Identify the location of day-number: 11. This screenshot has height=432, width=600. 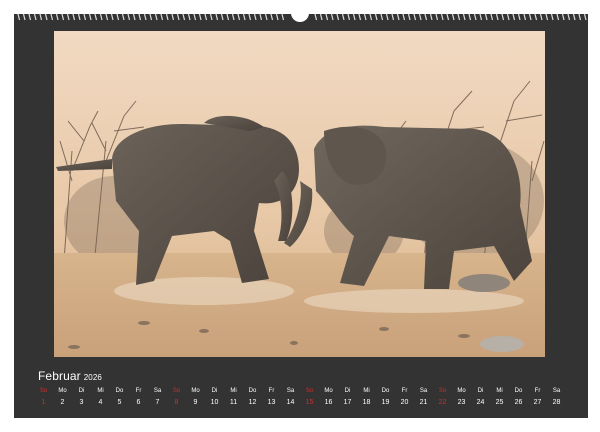
(233, 402).